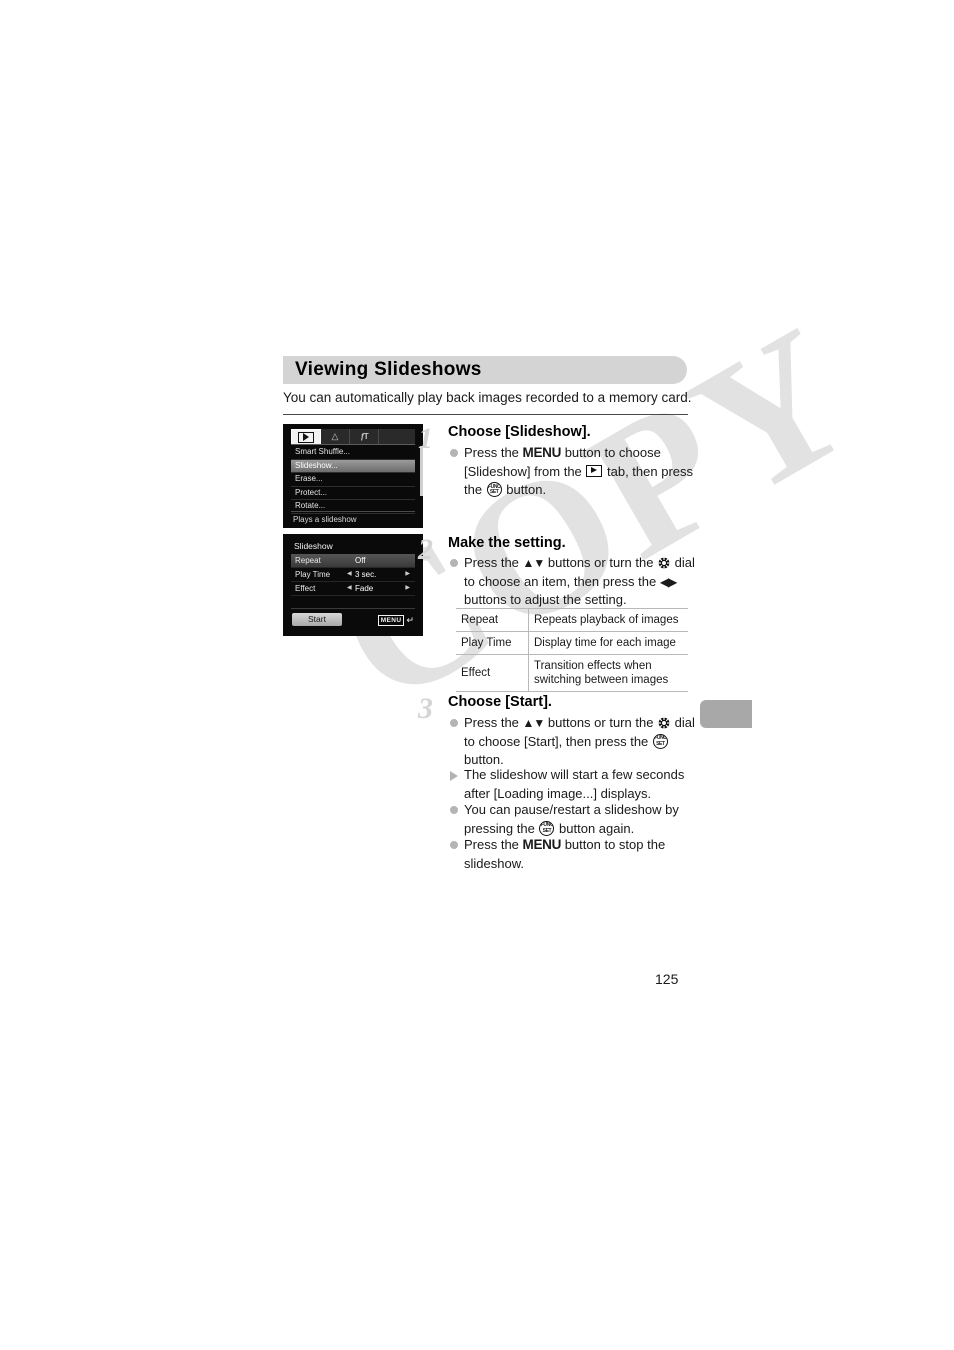 This screenshot has height=1350, width=954. Describe the element at coordinates (397, 436) in the screenshot. I see `tabbar-filler` at that location.